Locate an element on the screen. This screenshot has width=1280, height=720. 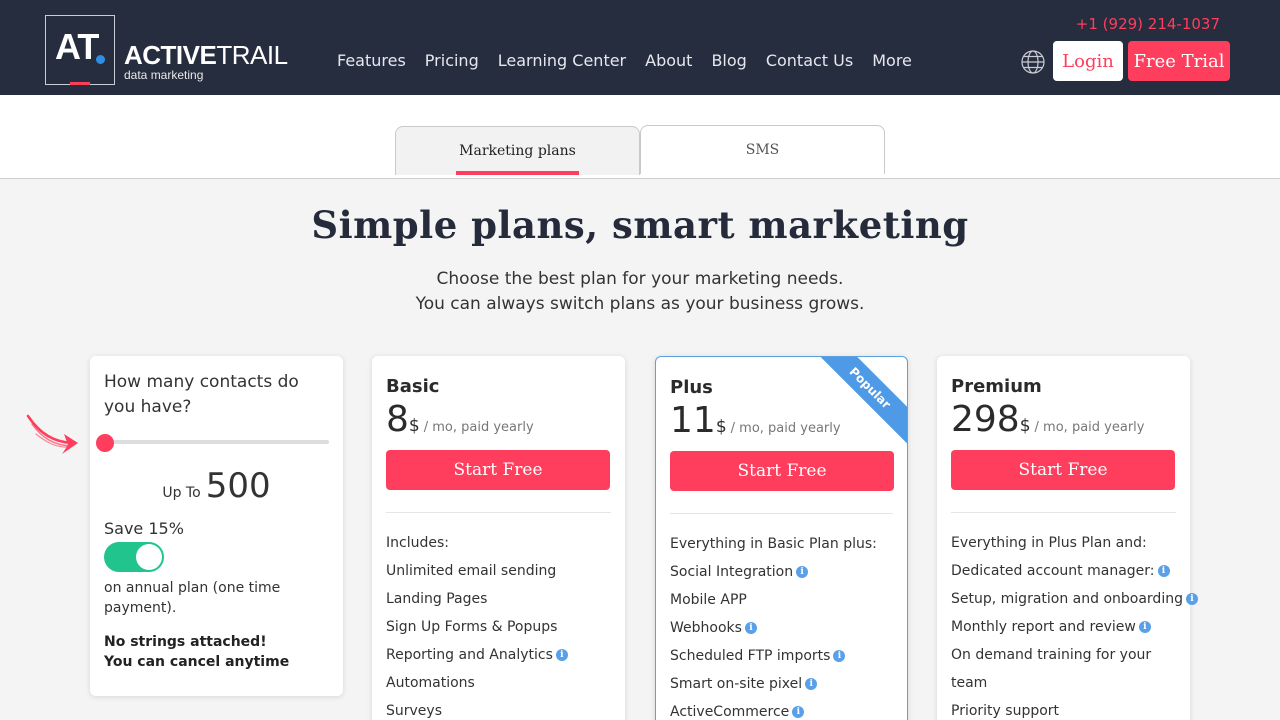
feature-text: Automations is located at coordinates (430, 683).